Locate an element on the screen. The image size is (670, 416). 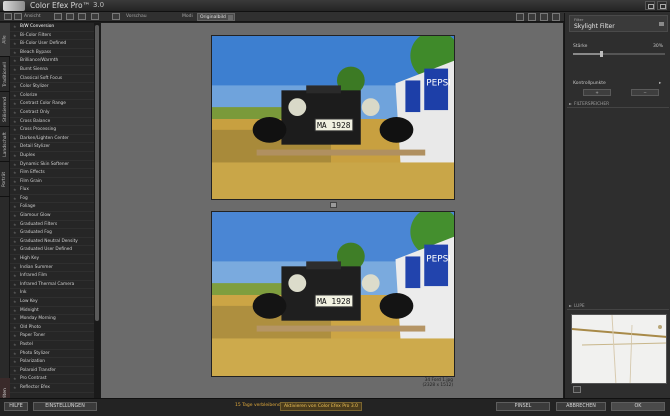
minimize-window-icon is located at coordinates (650, 5).